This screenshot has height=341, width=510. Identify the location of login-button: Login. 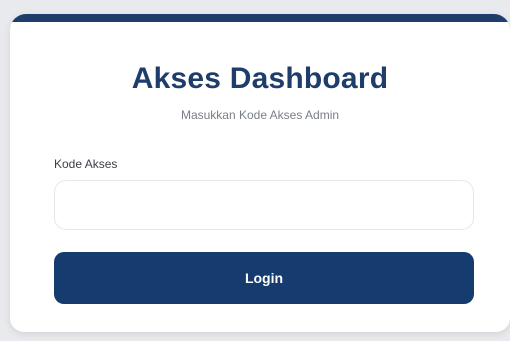
(264, 278).